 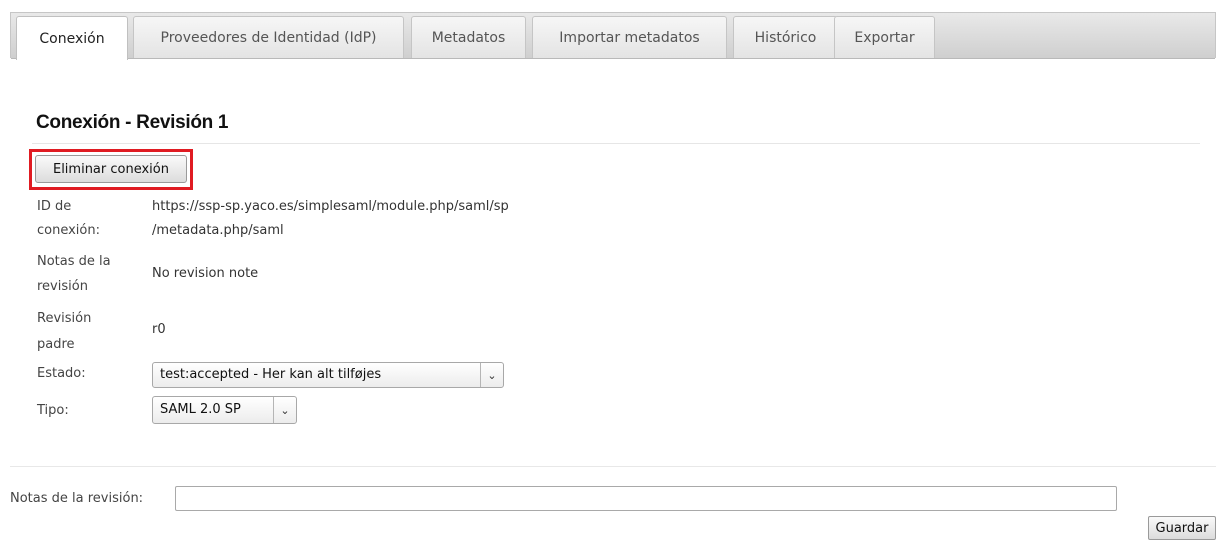 What do you see at coordinates (77, 498) in the screenshot?
I see `footer-notes-label: Notas de la revisión:` at bounding box center [77, 498].